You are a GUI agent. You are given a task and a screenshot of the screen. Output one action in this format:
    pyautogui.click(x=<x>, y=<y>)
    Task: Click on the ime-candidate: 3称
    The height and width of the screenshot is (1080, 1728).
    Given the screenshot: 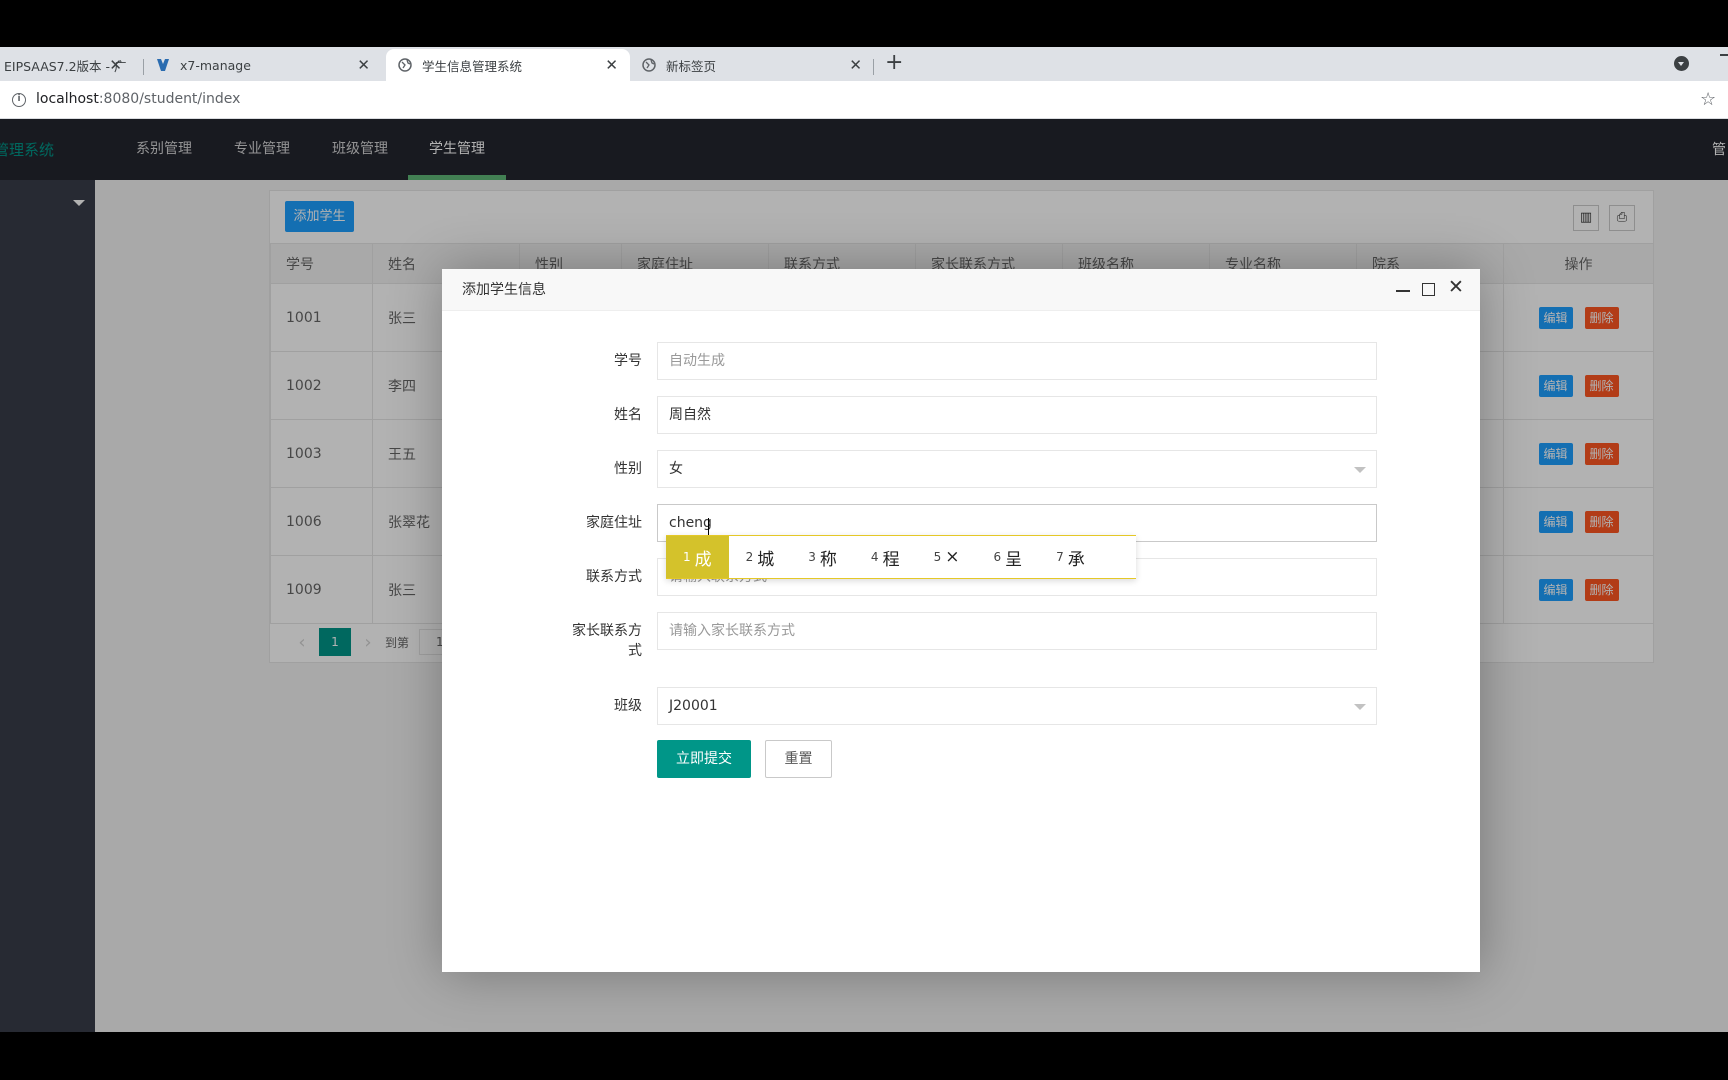 What is the action you would take?
    pyautogui.click(x=822, y=557)
    